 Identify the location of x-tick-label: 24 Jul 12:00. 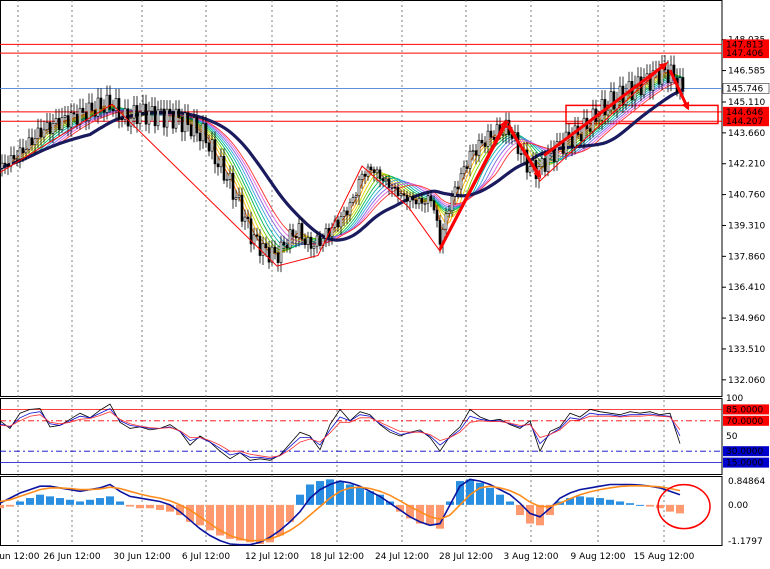
(402, 557).